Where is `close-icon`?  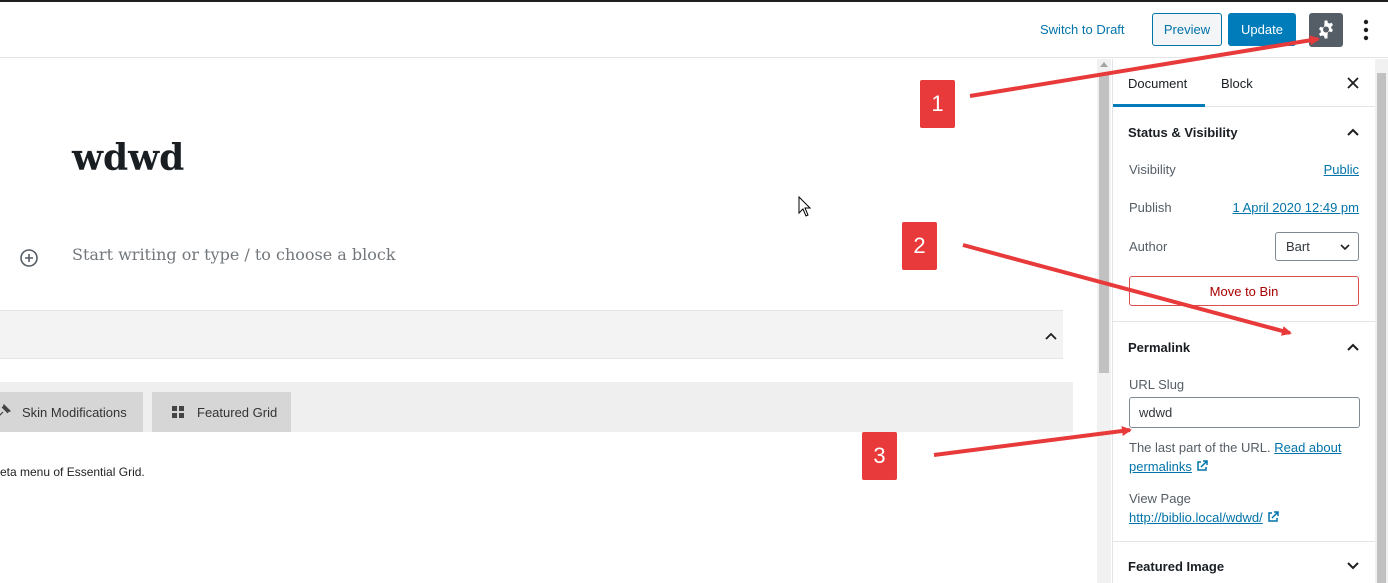 close-icon is located at coordinates (1353, 83).